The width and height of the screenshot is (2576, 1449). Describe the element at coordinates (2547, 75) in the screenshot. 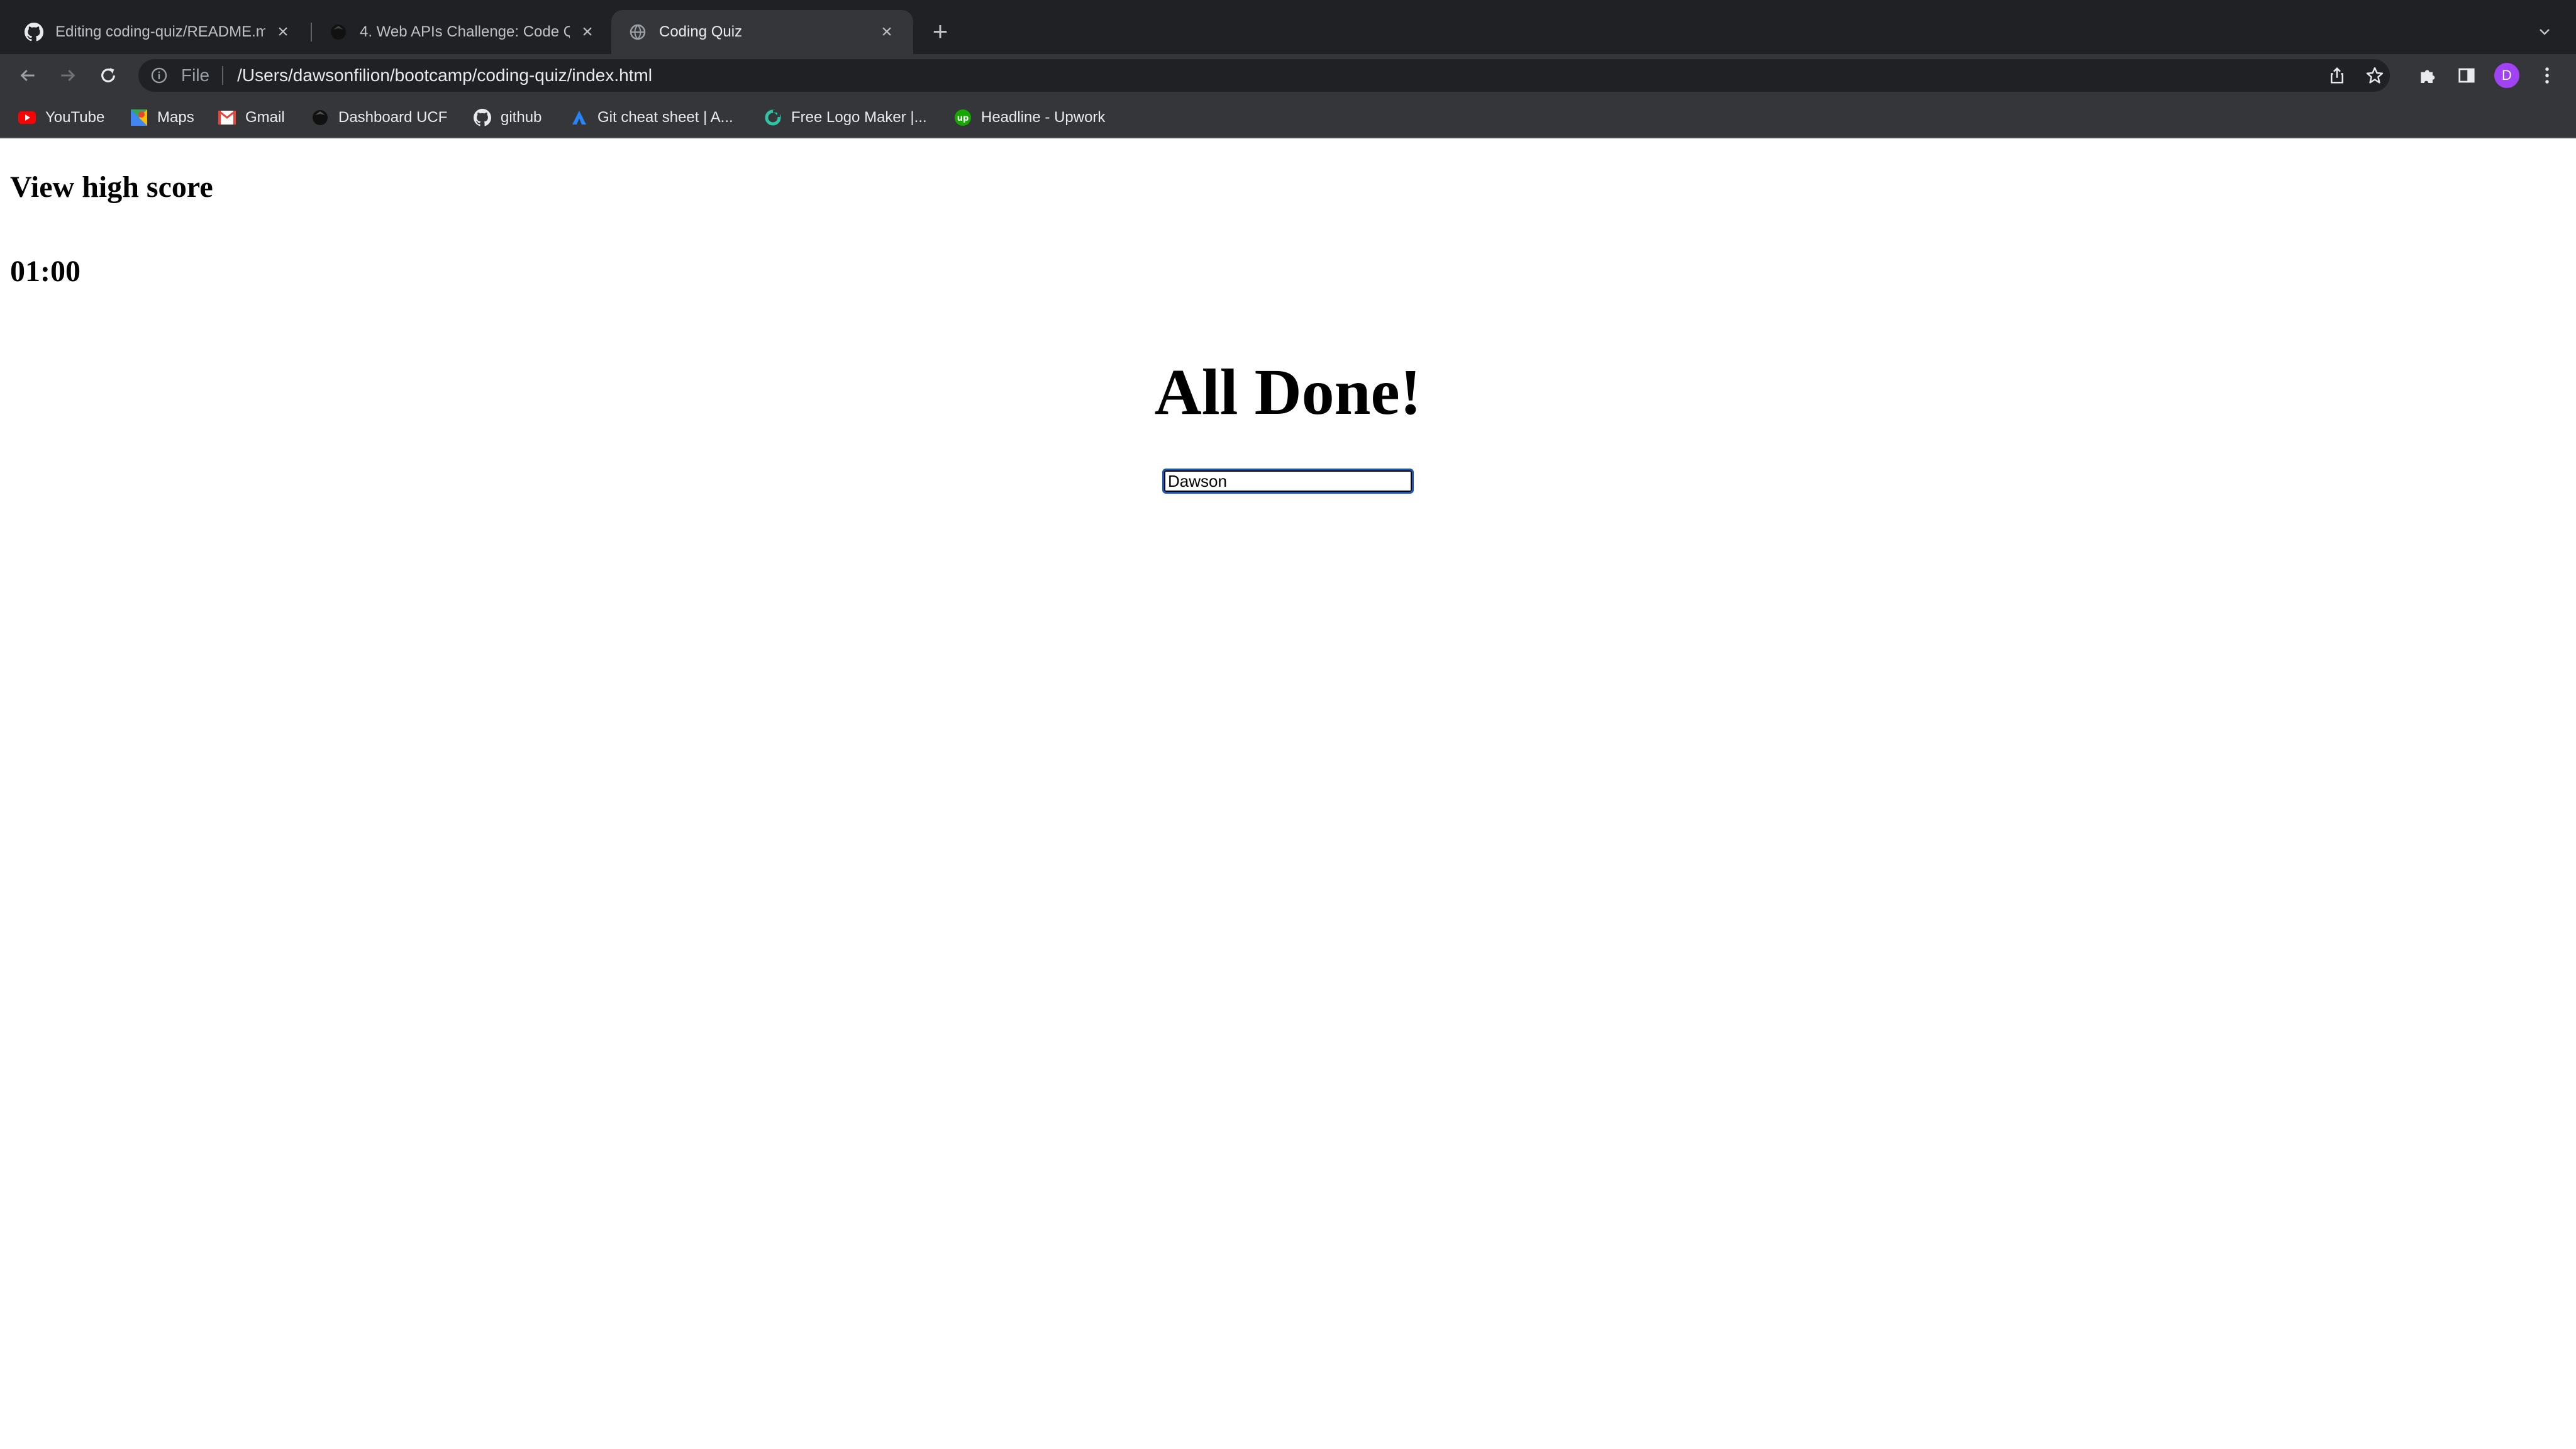

I see `more-menu-icon` at that location.